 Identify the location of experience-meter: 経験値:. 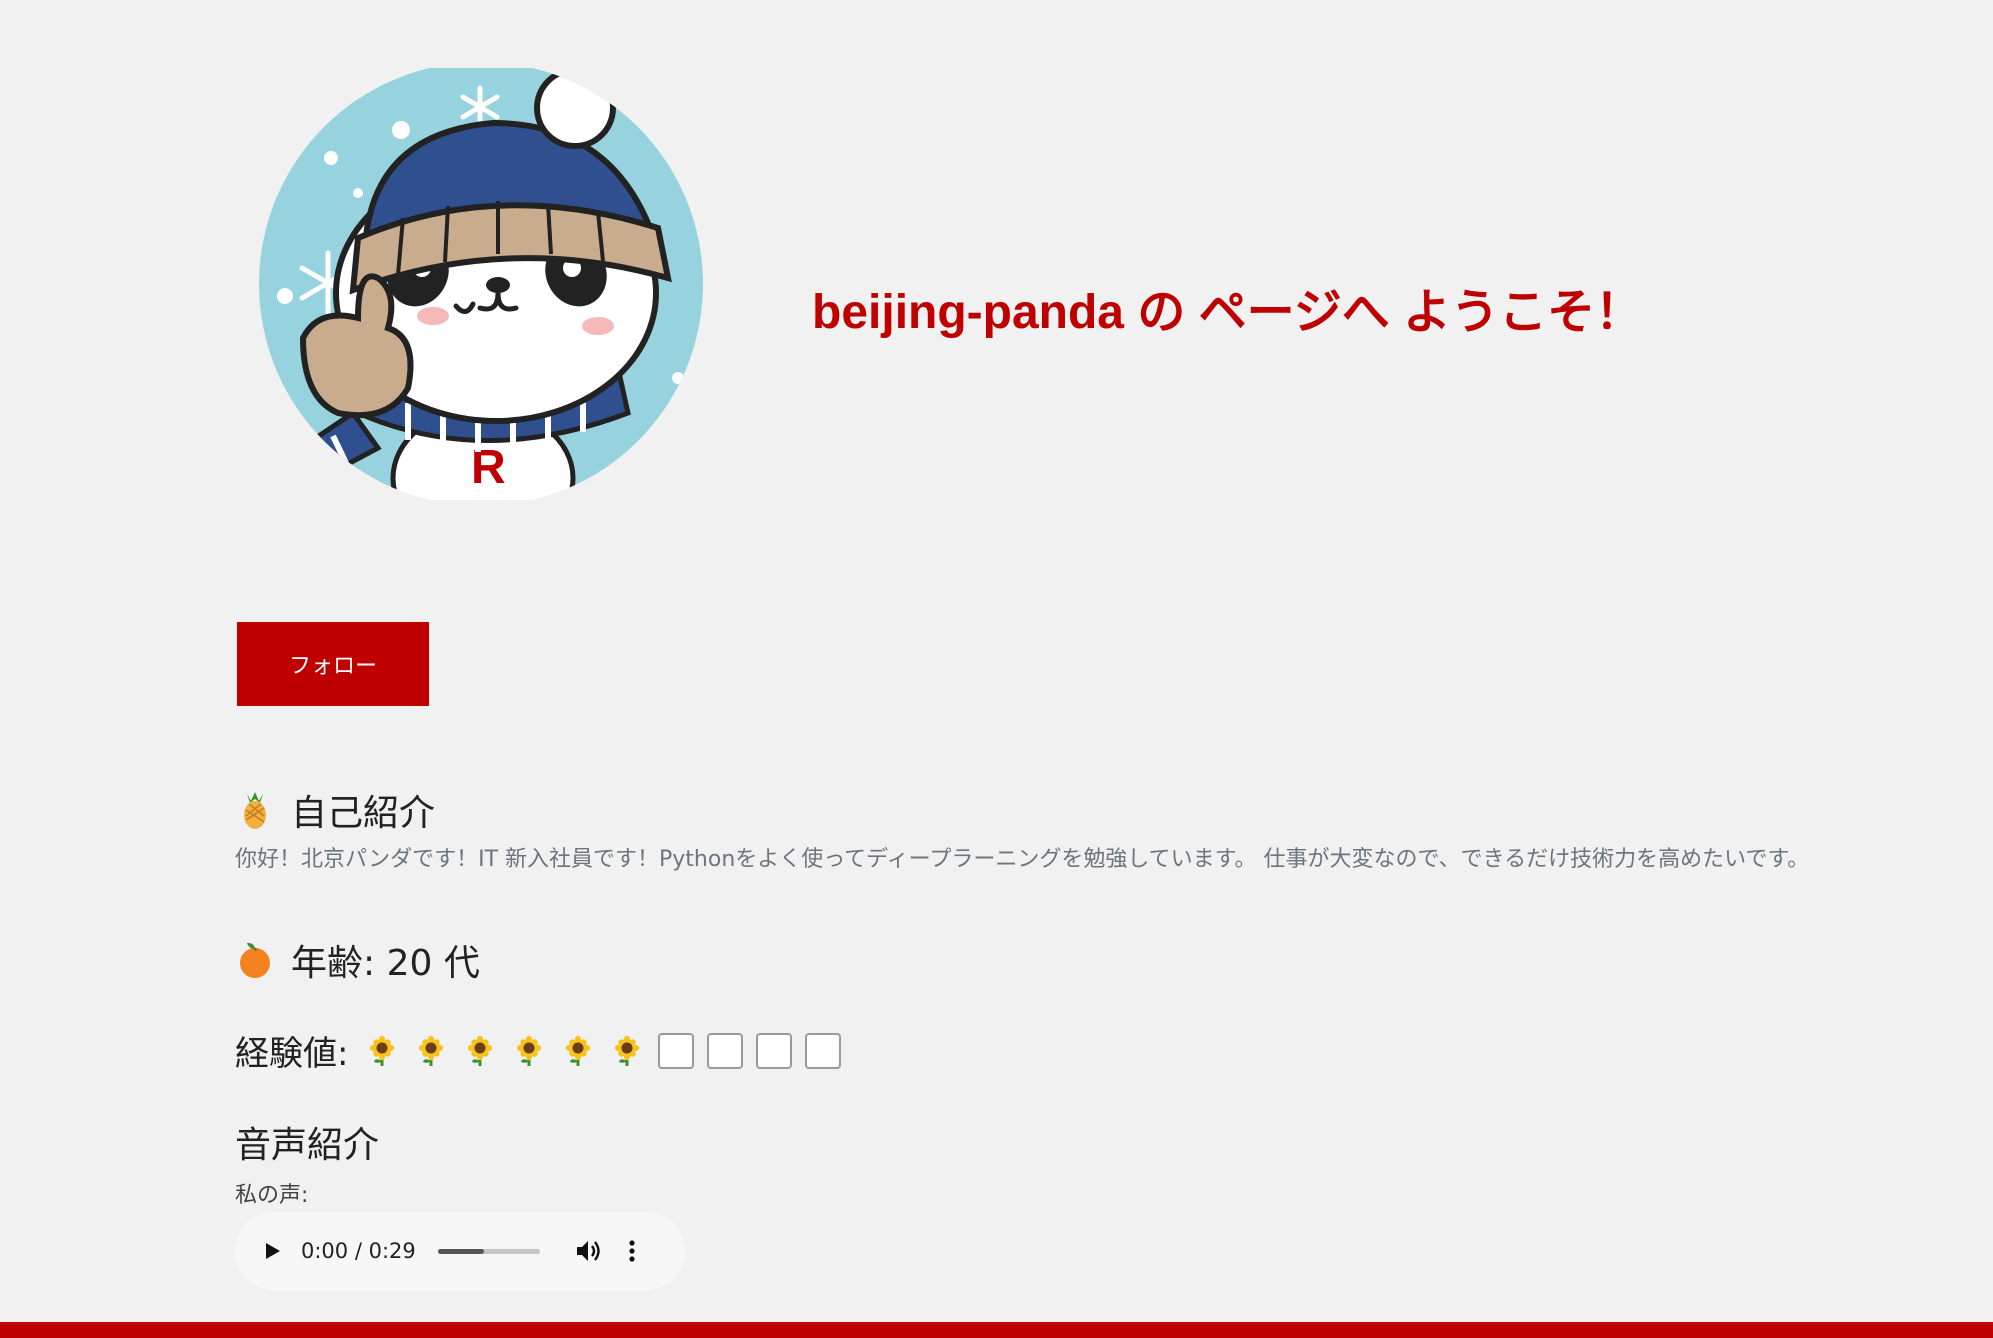
(538, 1050).